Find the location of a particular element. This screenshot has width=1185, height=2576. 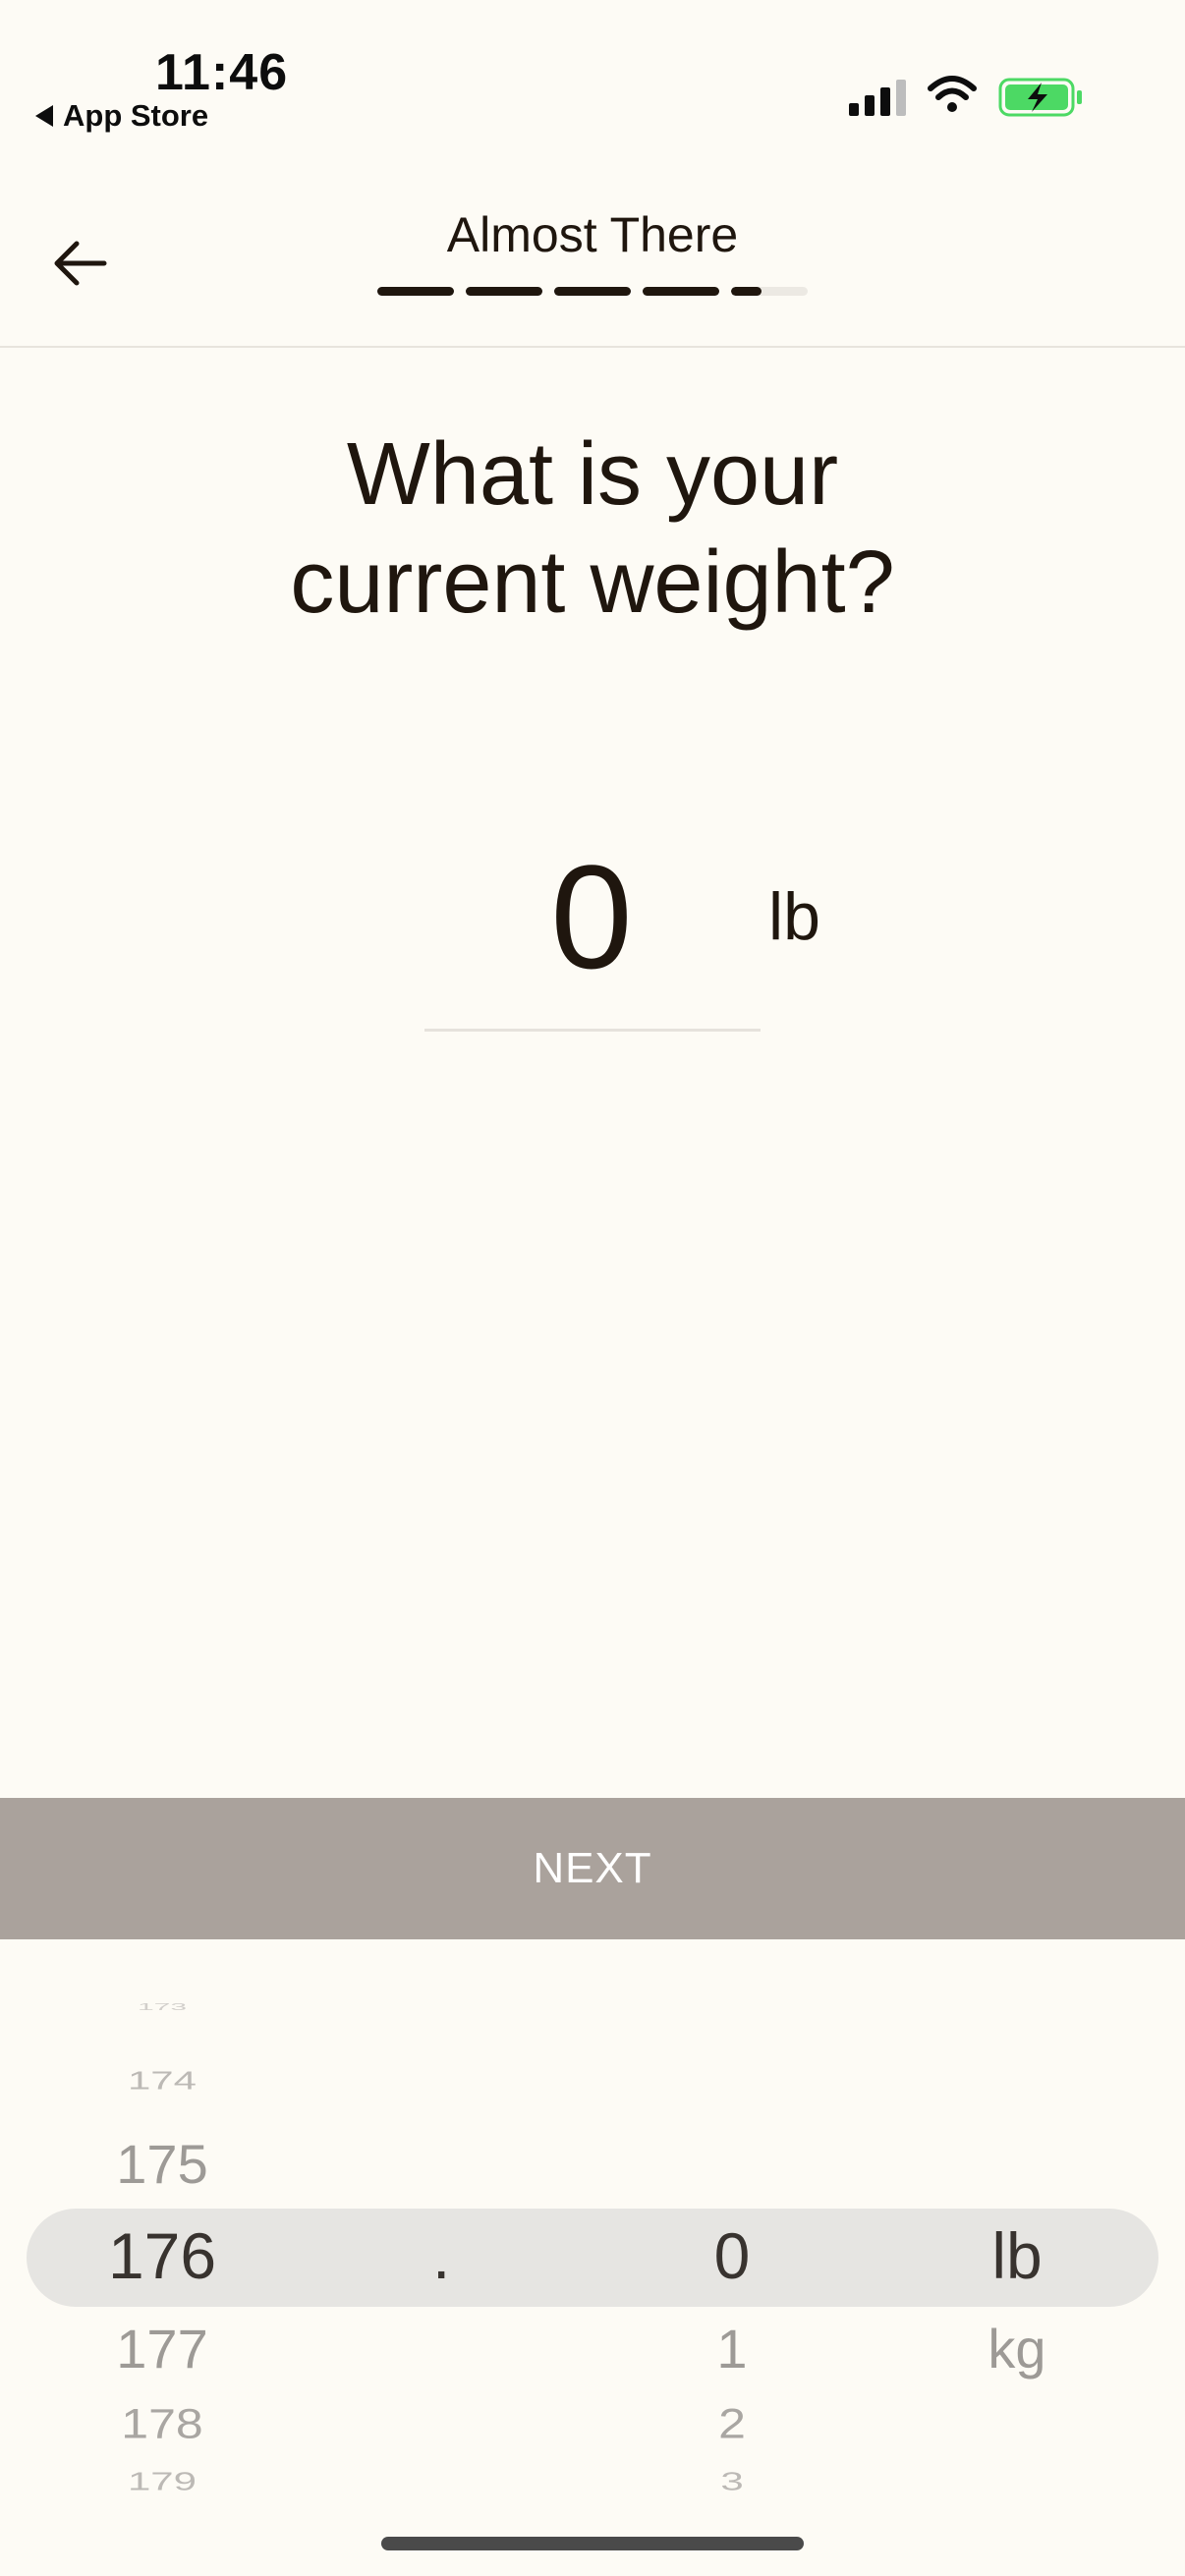

picker-decimal-item: 2 is located at coordinates (732, 2423).